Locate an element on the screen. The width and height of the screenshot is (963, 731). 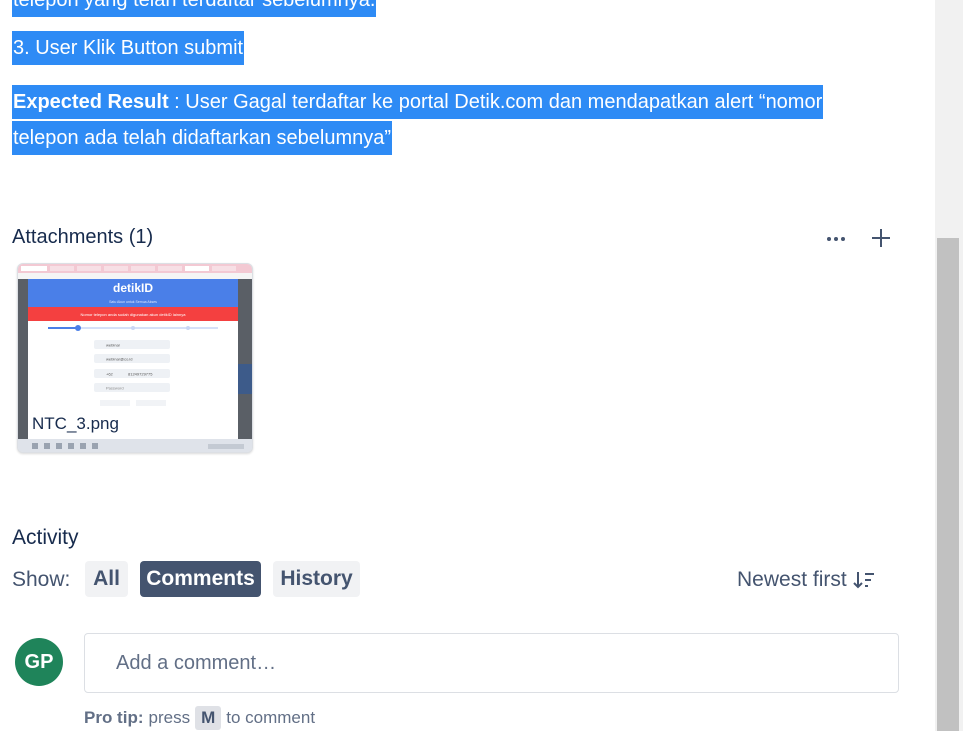
preview-tagline: Satu Akun untuk Semua Akses is located at coordinates (133, 302).